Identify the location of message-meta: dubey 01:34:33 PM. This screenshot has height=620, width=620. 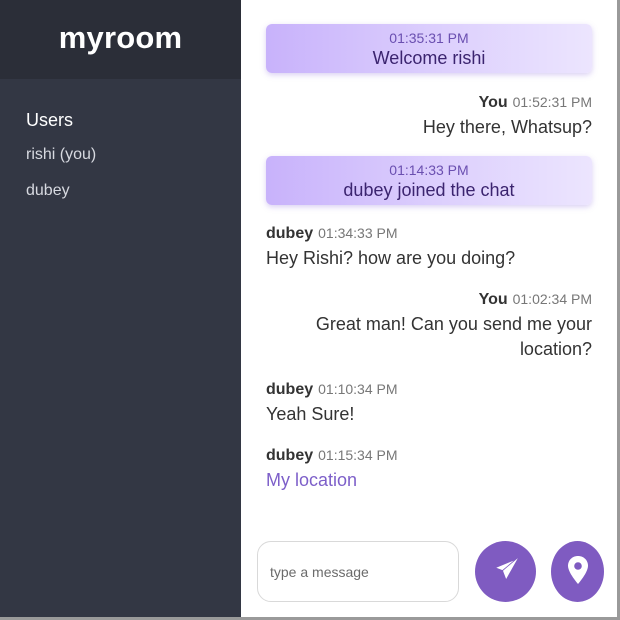
(429, 234).